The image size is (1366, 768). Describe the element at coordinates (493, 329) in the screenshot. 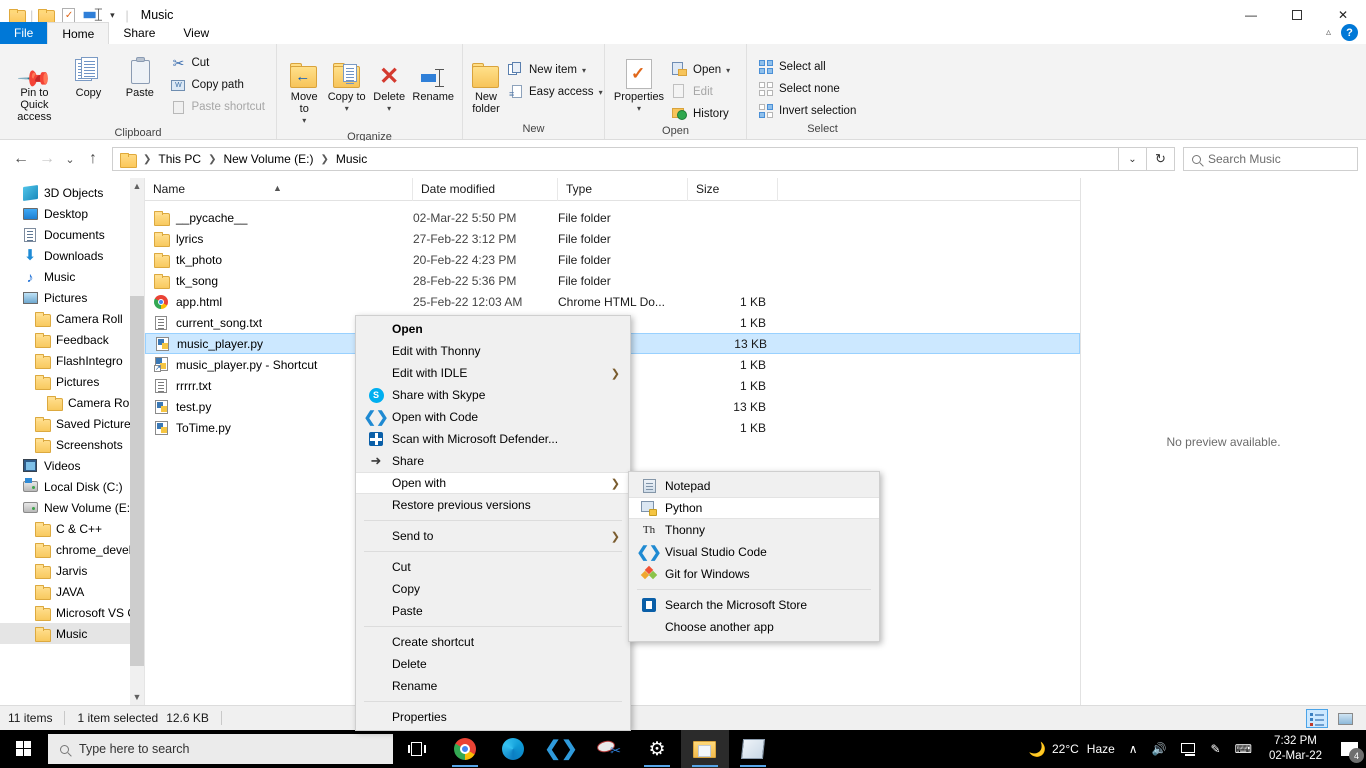

I see `menu-item-open: Open` at that location.